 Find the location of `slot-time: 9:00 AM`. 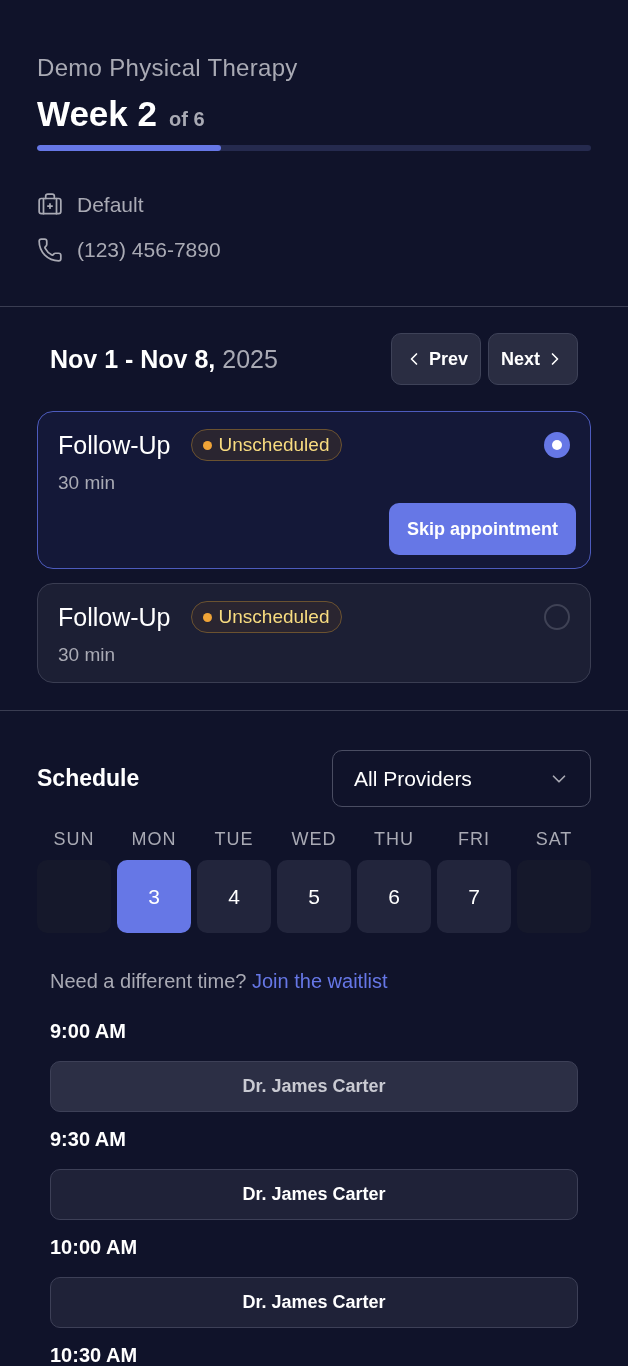

slot-time: 9:00 AM is located at coordinates (88, 1031).